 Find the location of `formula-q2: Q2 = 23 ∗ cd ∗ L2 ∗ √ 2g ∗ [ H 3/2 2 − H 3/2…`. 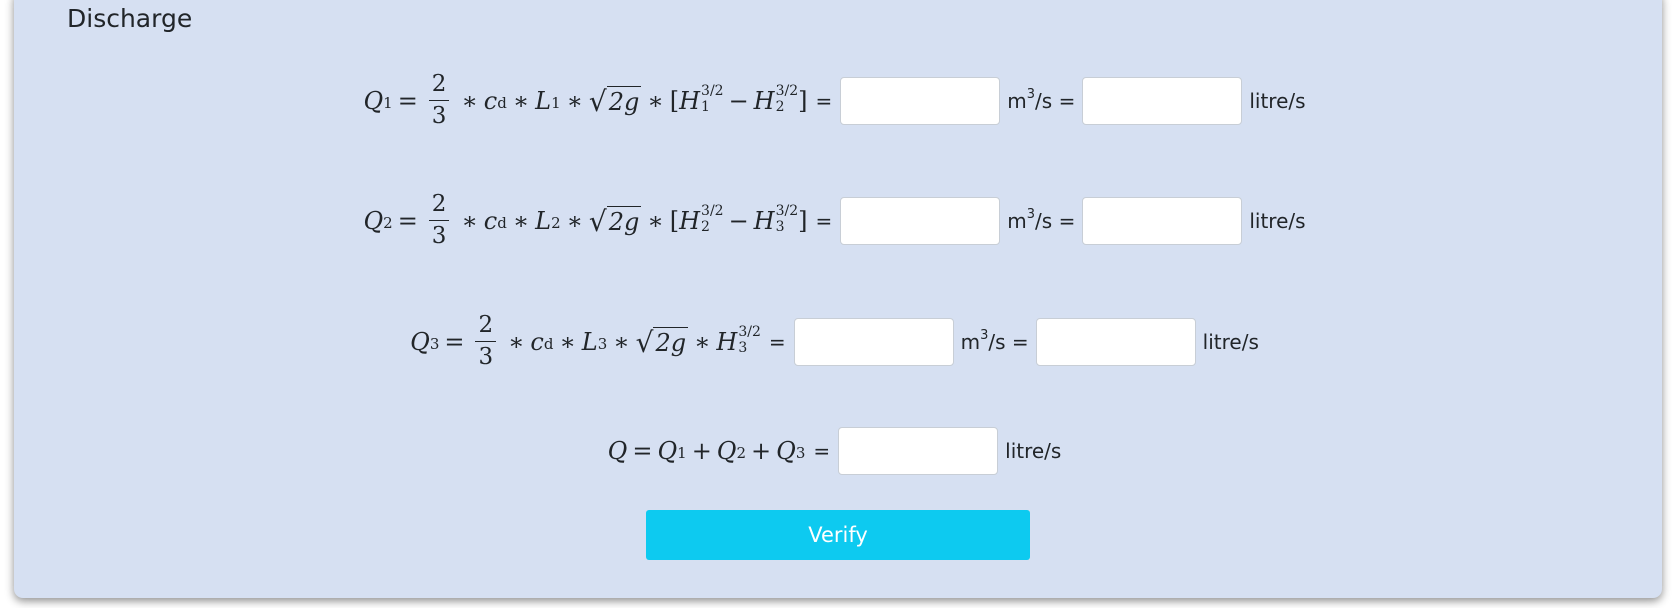

formula-q2: Q2 = 23 ∗ cd ∗ L2 ∗ √ 2g ∗ [ H 3/2 2 − H 3/2… is located at coordinates (585, 220).